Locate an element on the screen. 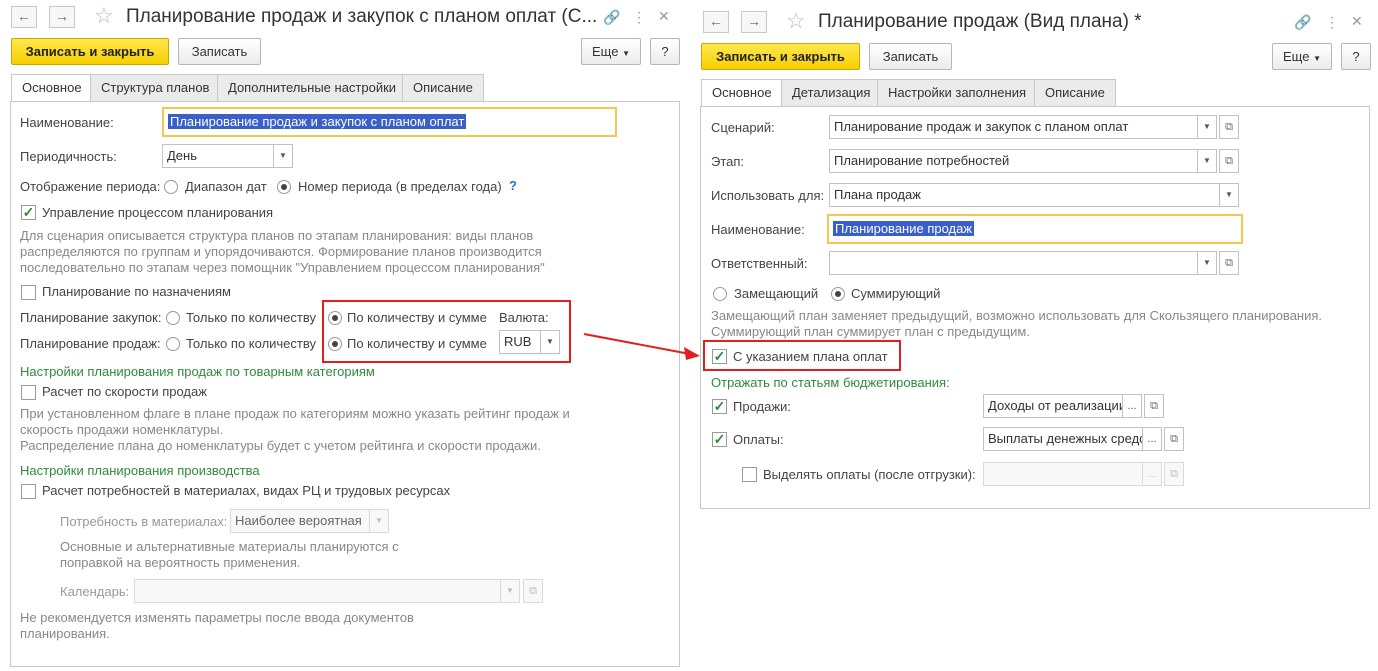 The image size is (1378, 671). separate-payments-input is located at coordinates (1063, 474).